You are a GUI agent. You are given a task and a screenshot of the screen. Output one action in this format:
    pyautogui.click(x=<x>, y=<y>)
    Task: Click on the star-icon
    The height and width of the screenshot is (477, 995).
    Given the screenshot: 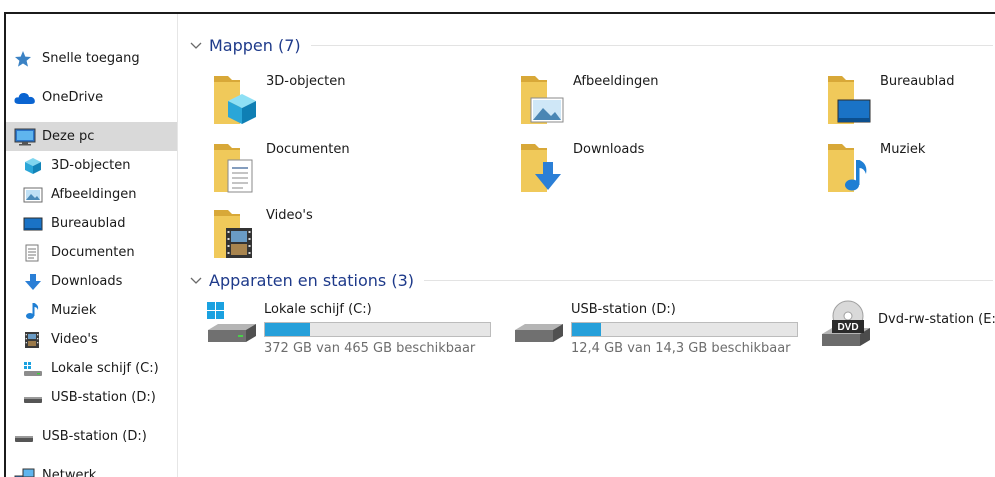 What is the action you would take?
    pyautogui.click(x=25, y=59)
    